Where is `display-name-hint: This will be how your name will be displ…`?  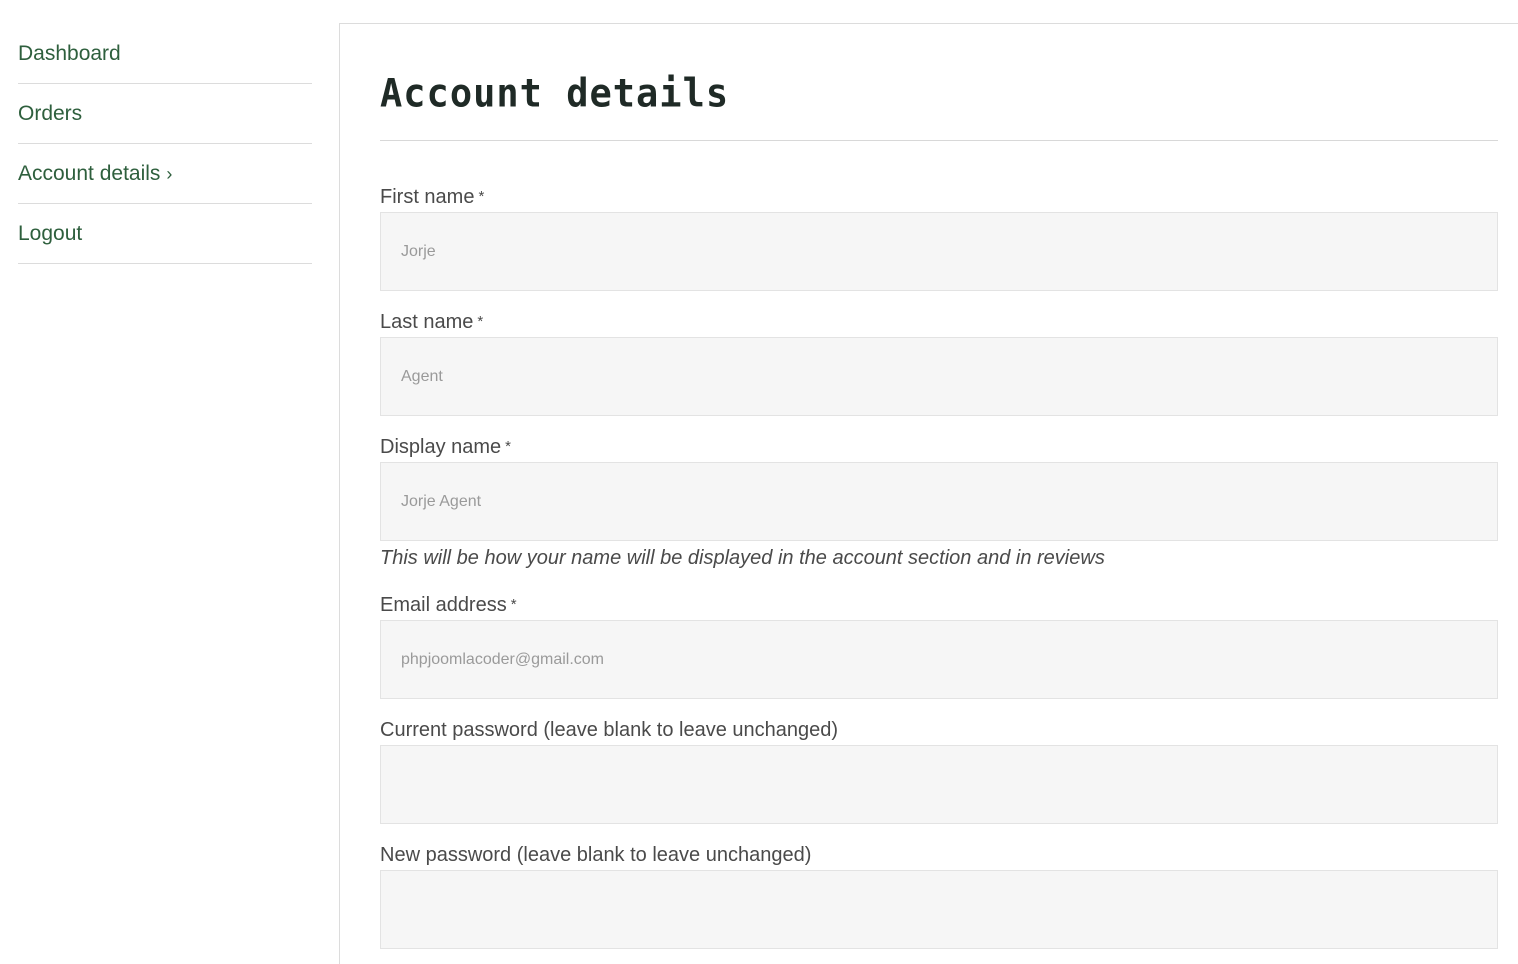 display-name-hint: This will be how your name will be displ… is located at coordinates (742, 558).